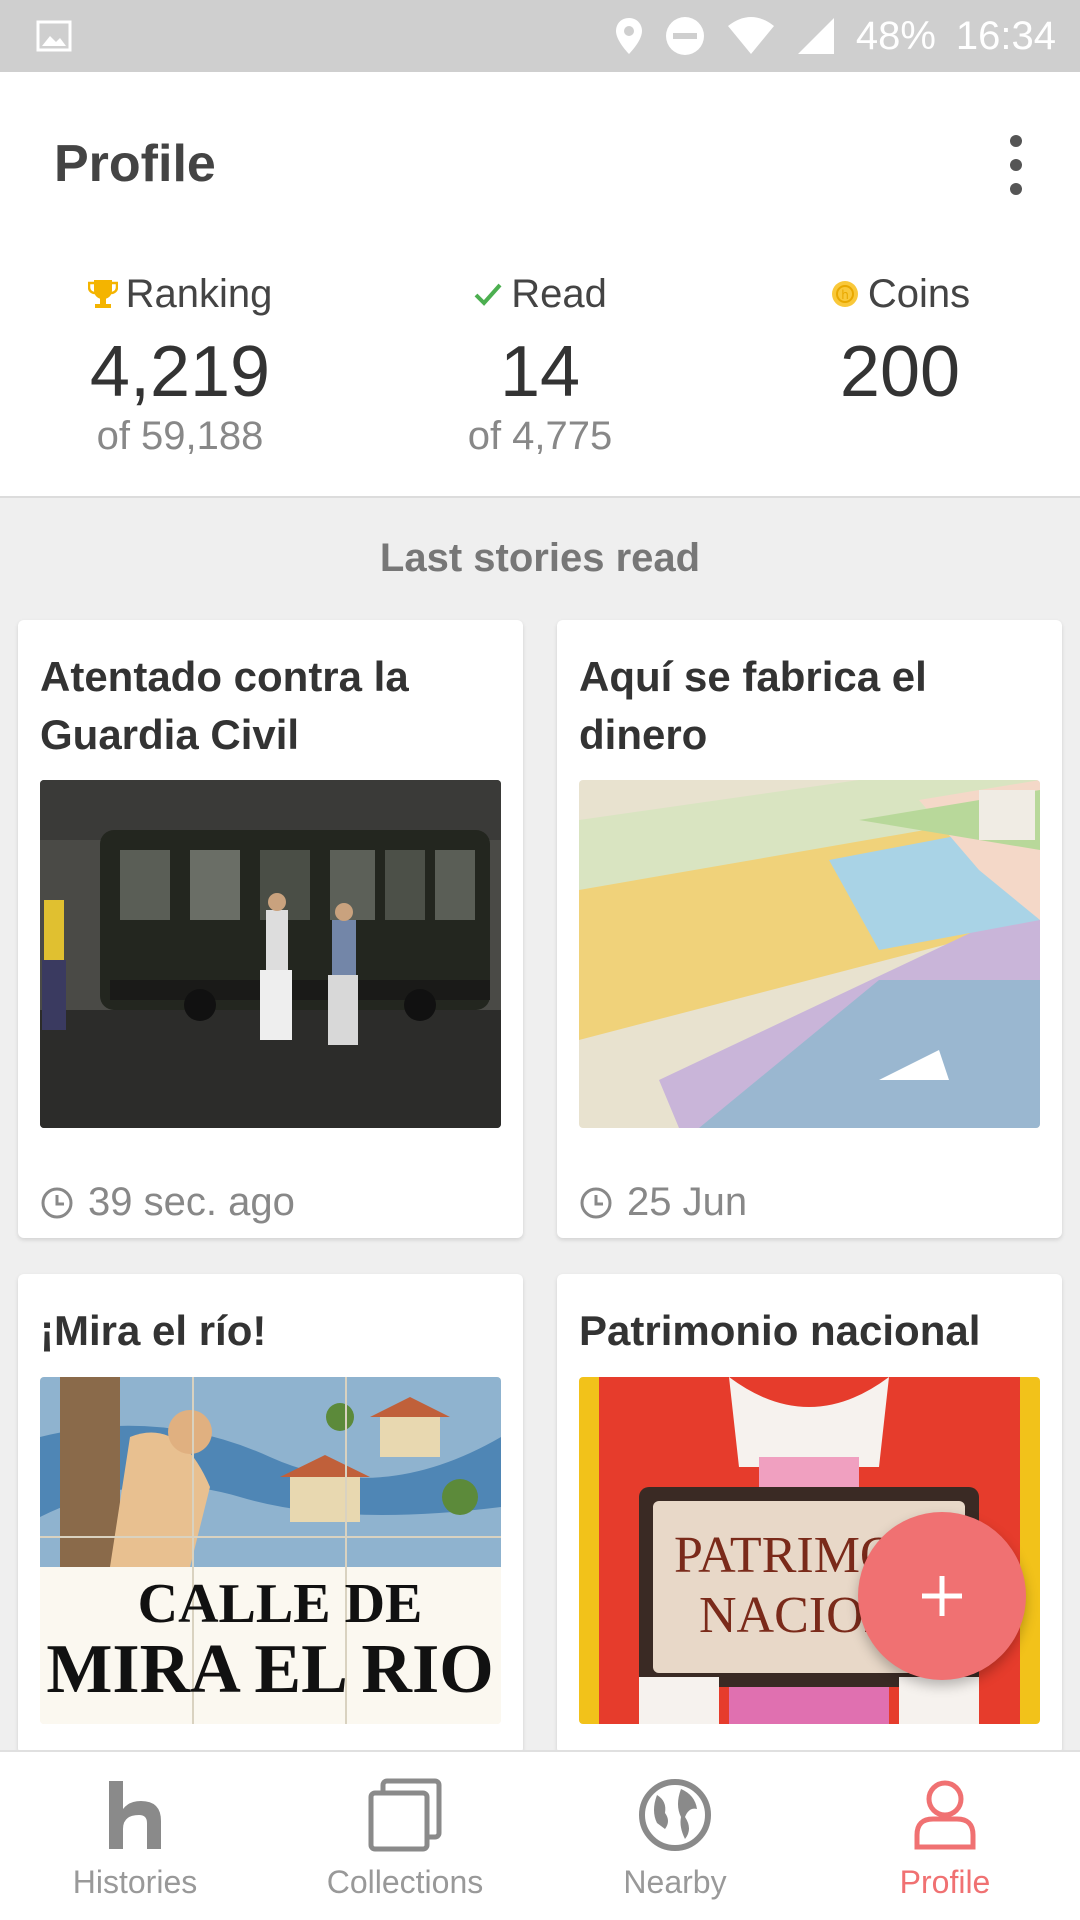 This screenshot has height=1920, width=1080. I want to click on story-title: Patrimonio nacional, so click(780, 1330).